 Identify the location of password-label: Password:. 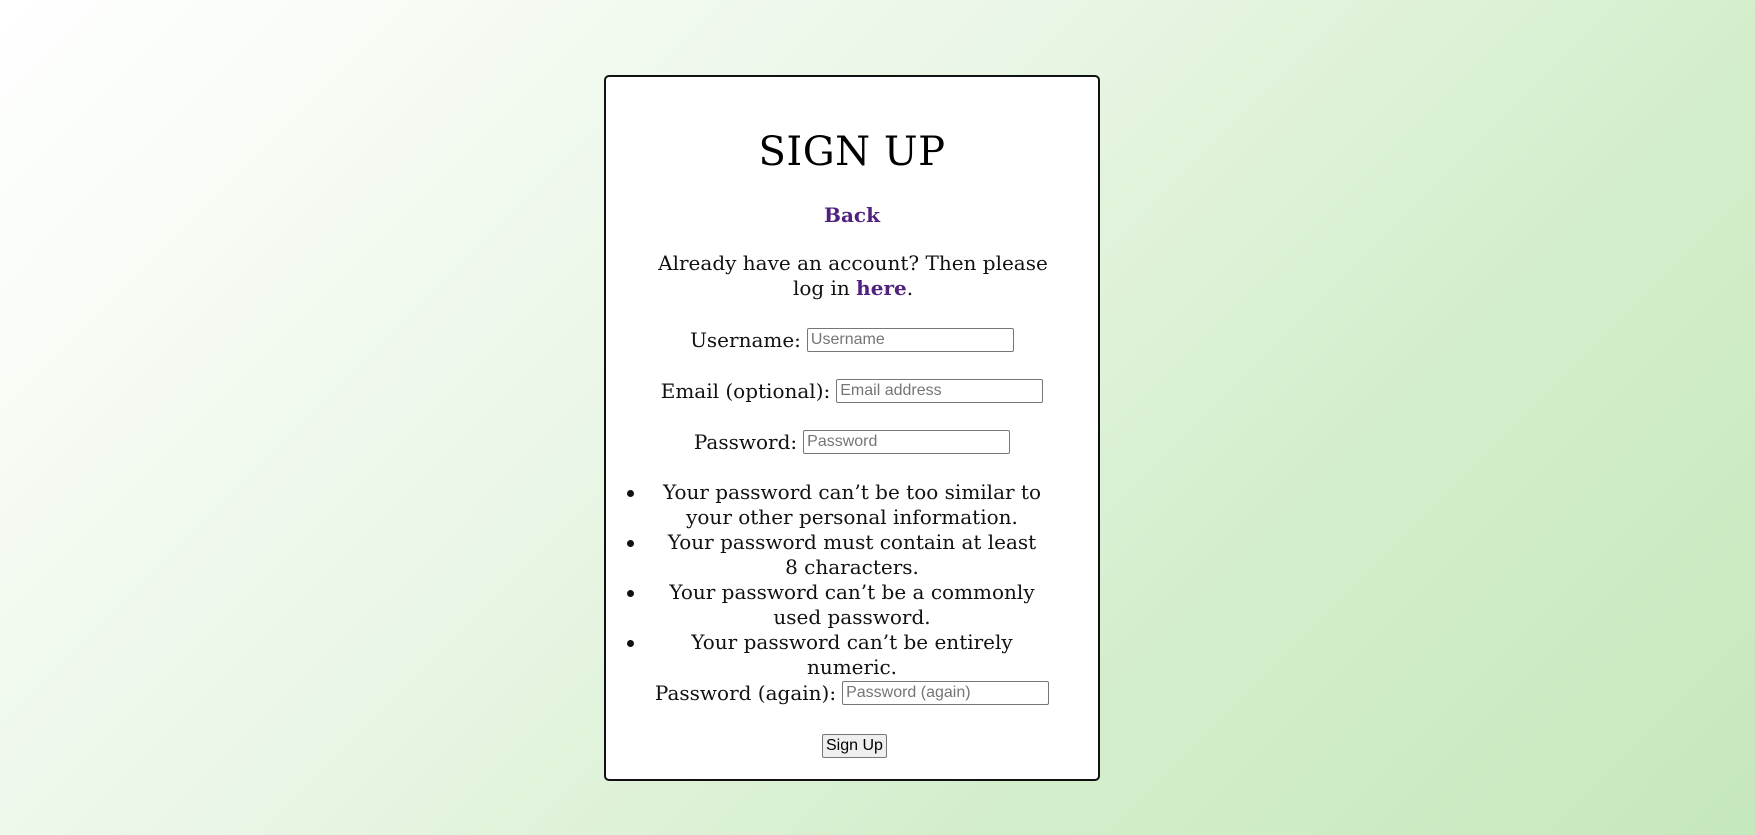
(745, 442).